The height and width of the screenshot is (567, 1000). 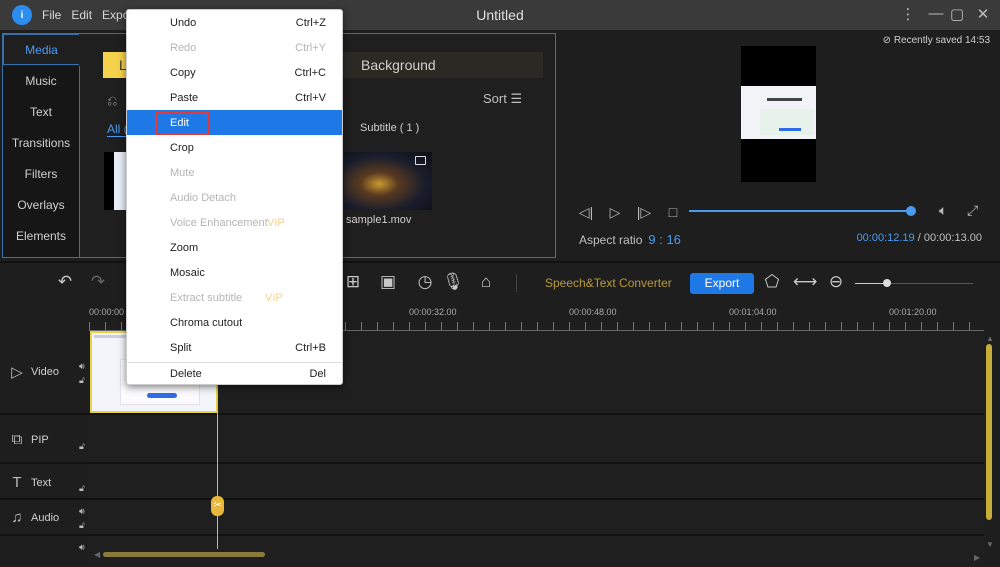 What do you see at coordinates (885, 238) in the screenshot?
I see `current-time: 00:00:12.19` at bounding box center [885, 238].